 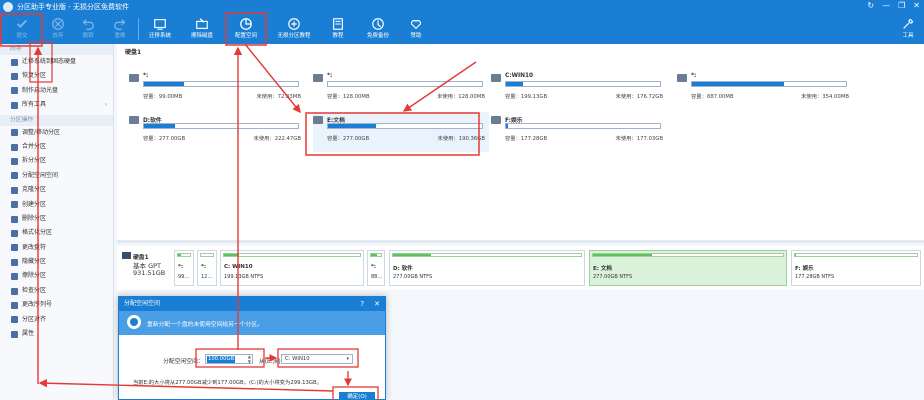 What do you see at coordinates (56, 248) in the screenshot?
I see `sidebar-item: 更改盘符` at bounding box center [56, 248].